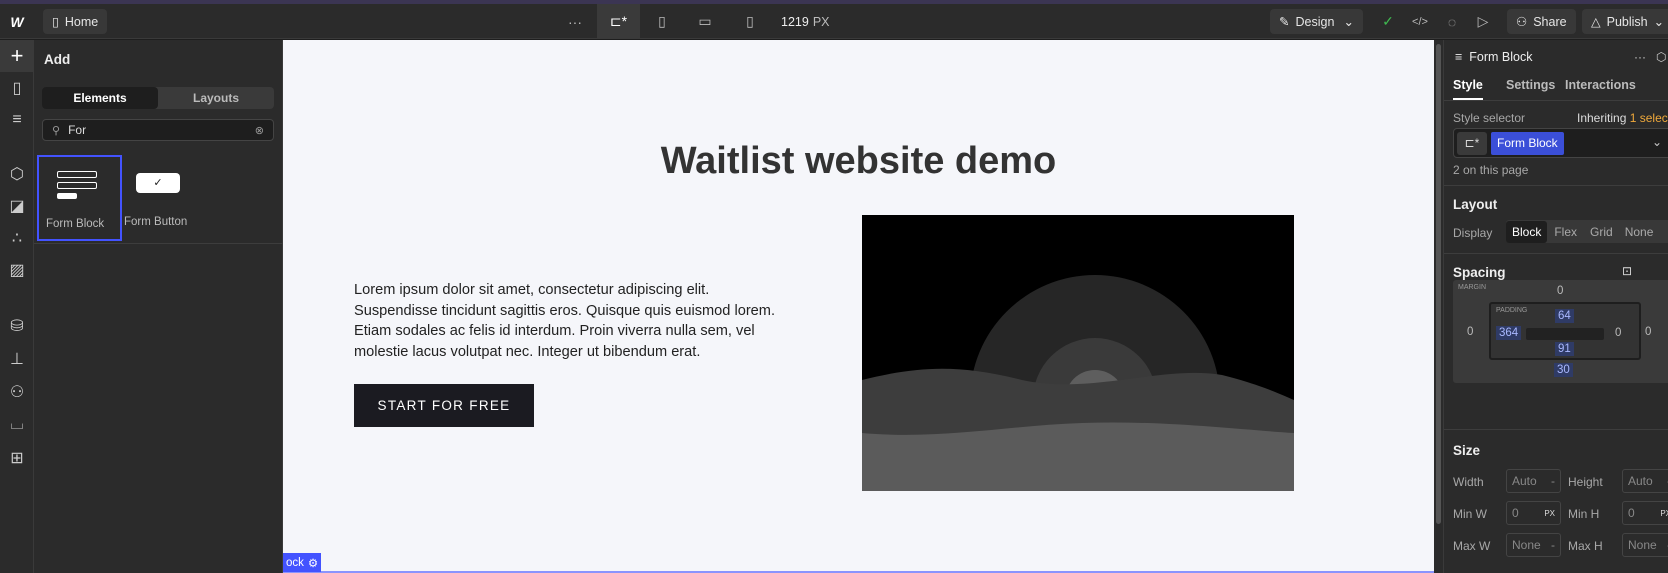  I want to click on selected-element-header: ≡ Form Block, so click(1494, 57).